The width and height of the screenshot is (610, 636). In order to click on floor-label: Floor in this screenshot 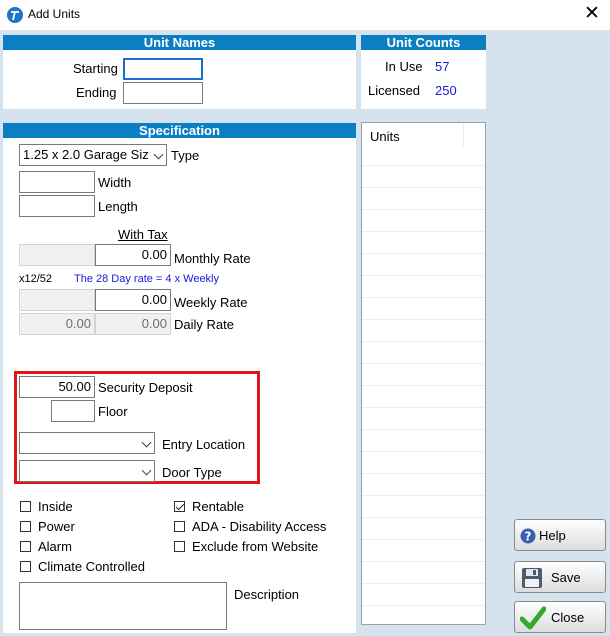, I will do `click(113, 411)`.